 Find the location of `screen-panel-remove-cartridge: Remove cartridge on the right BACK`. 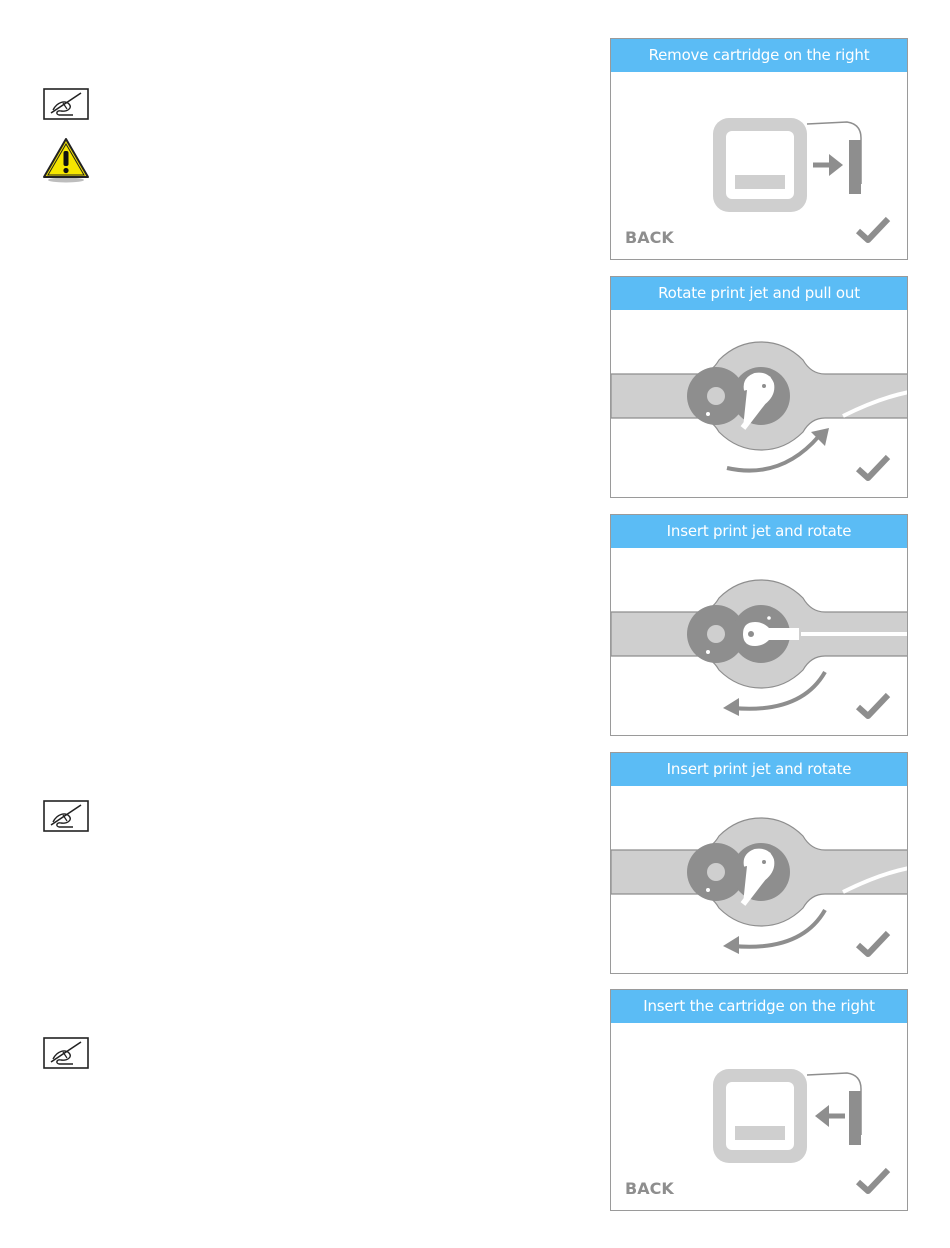

screen-panel-remove-cartridge: Remove cartridge on the right BACK is located at coordinates (759, 149).